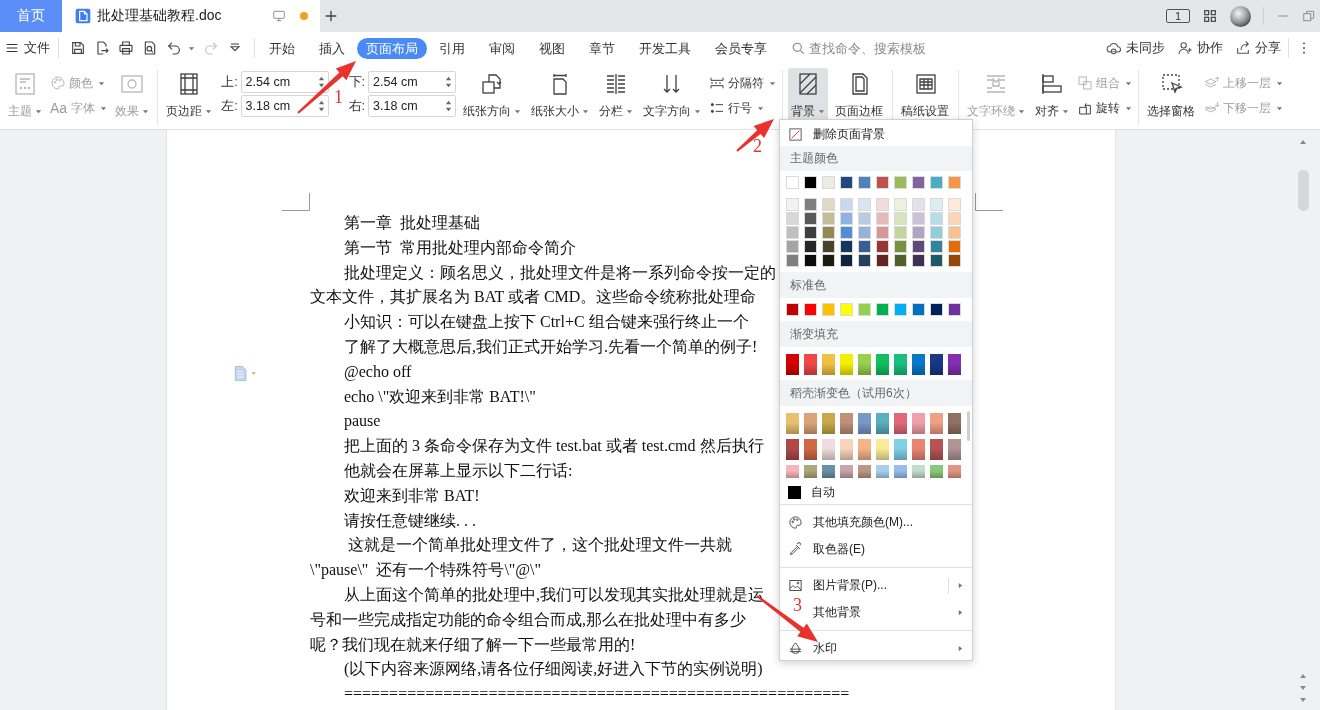 The height and width of the screenshot is (710, 1320). What do you see at coordinates (282, 48) in the screenshot?
I see `ribbon-tab: 开始` at bounding box center [282, 48].